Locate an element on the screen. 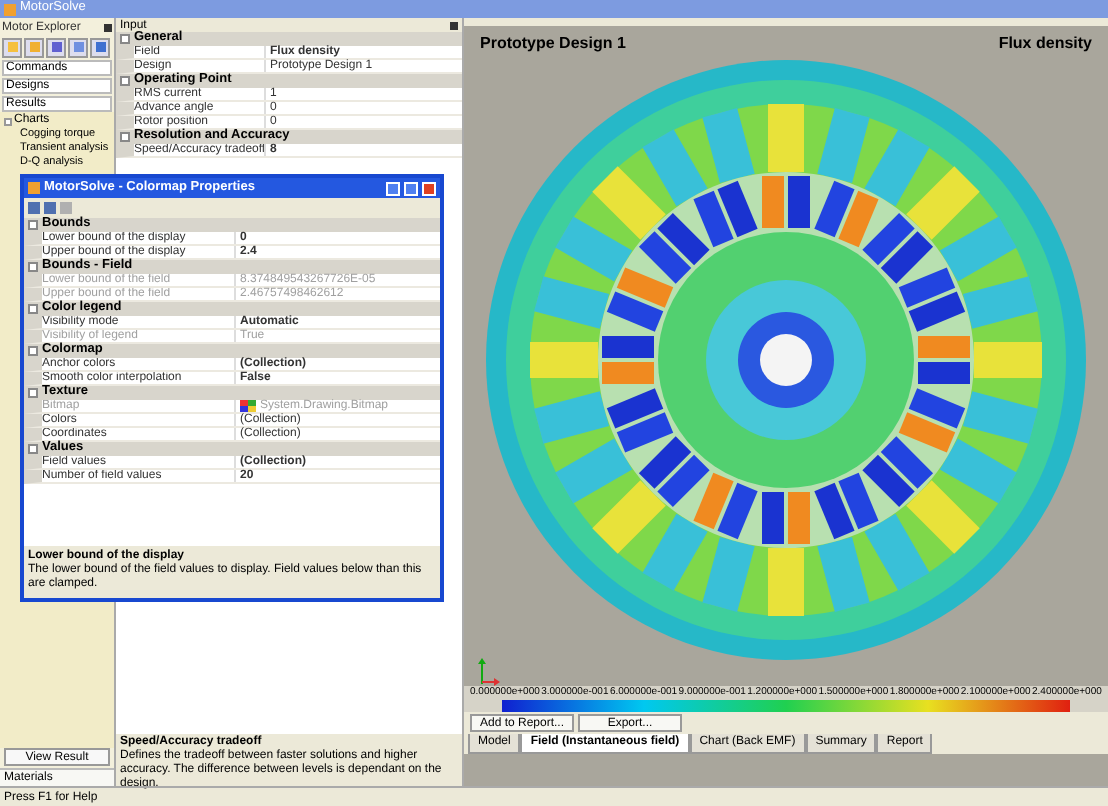  design-title: Prototype Design 1 is located at coordinates (553, 44).